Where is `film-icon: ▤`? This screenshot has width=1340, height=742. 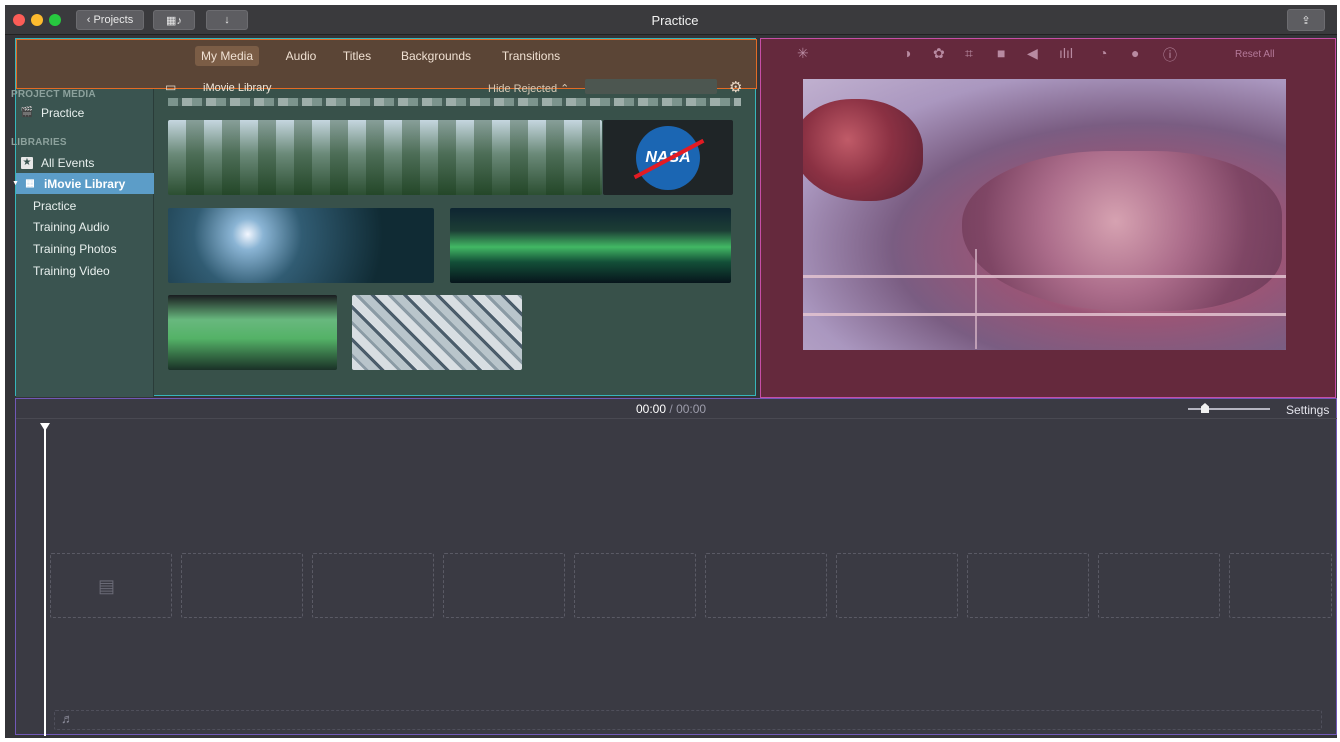
film-icon: ▤ is located at coordinates (107, 586).